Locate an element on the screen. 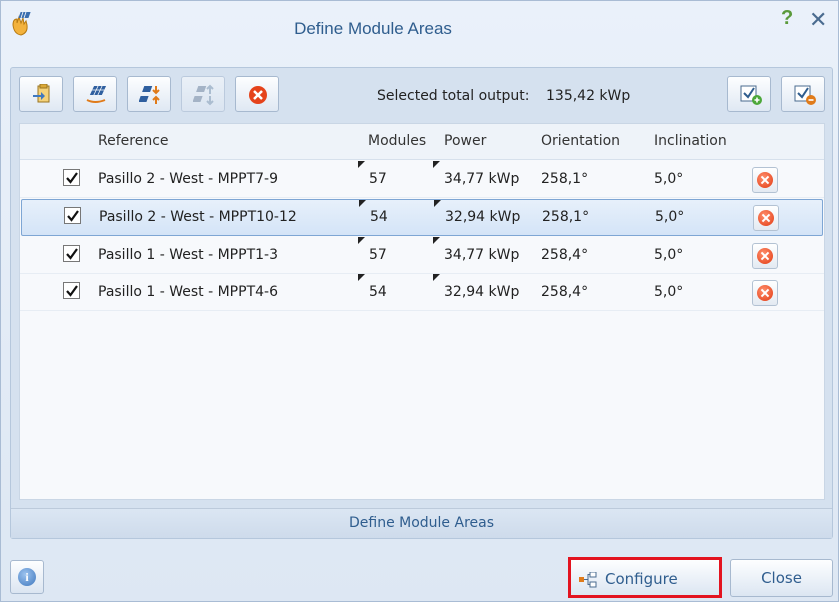 The height and width of the screenshot is (602, 839). title-bar: Define Module Areas ? ✕ is located at coordinates (419, 30).